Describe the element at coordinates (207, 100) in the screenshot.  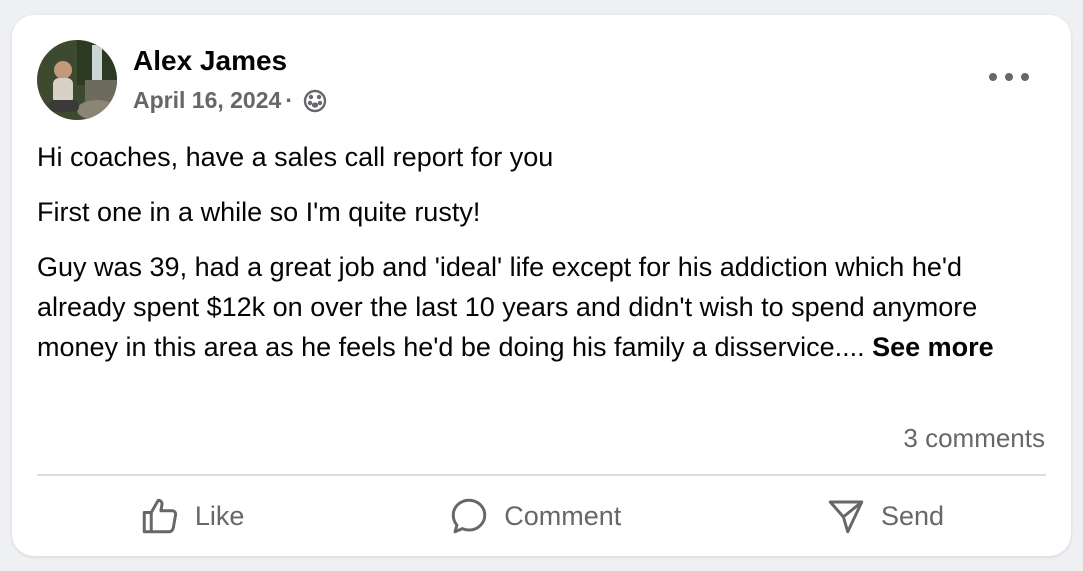
I see `post-date: April 16, 2024` at that location.